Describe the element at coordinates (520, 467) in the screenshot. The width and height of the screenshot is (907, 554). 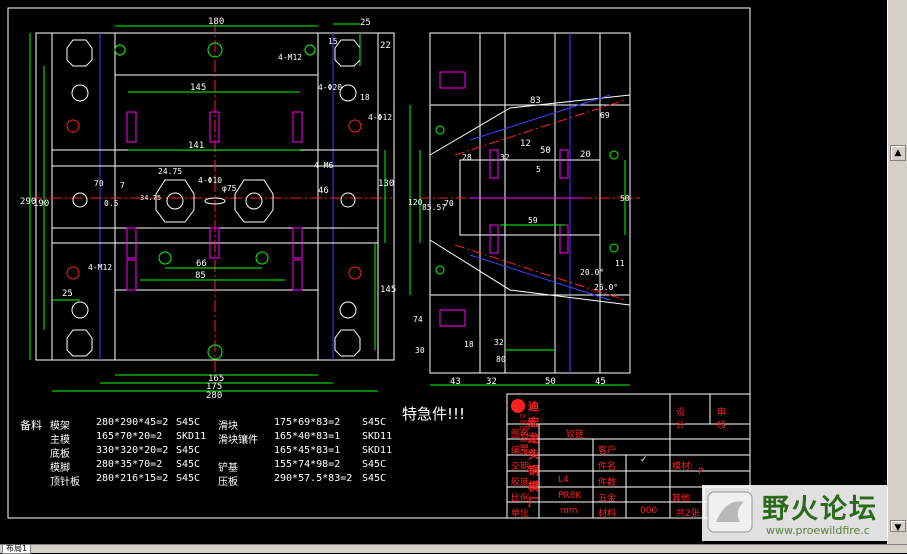
I see `title-block-cell: 交期` at that location.